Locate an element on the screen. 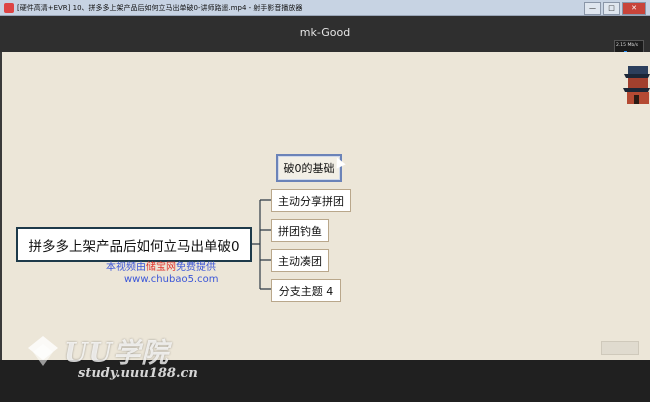  promo-prefix: 本视频由 is located at coordinates (126, 267).